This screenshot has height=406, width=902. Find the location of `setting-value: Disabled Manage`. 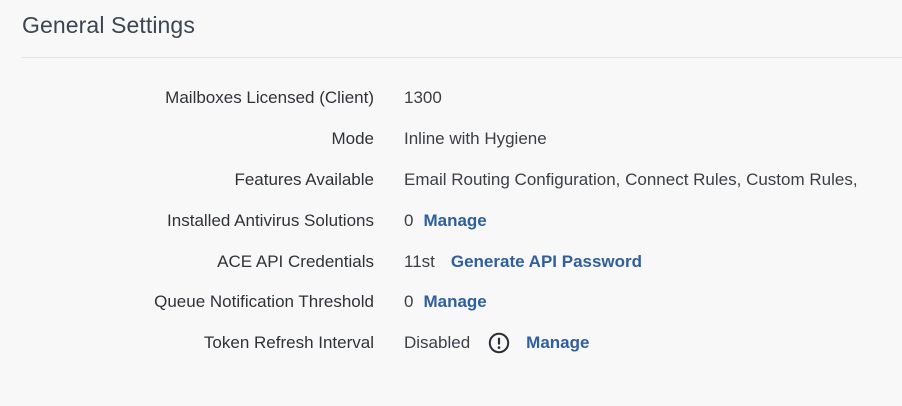

setting-value: Disabled Manage is located at coordinates (496, 343).